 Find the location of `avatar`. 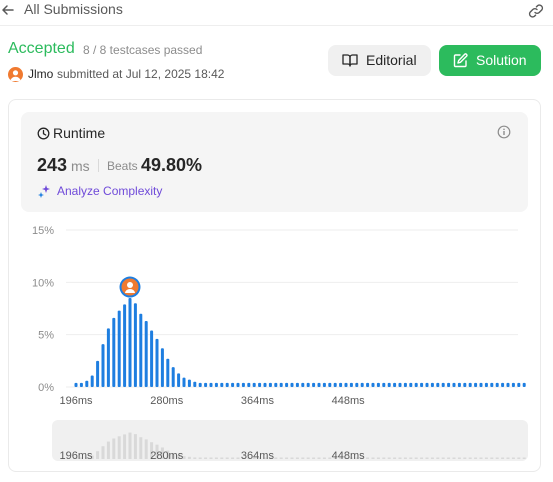

avatar is located at coordinates (15, 74).